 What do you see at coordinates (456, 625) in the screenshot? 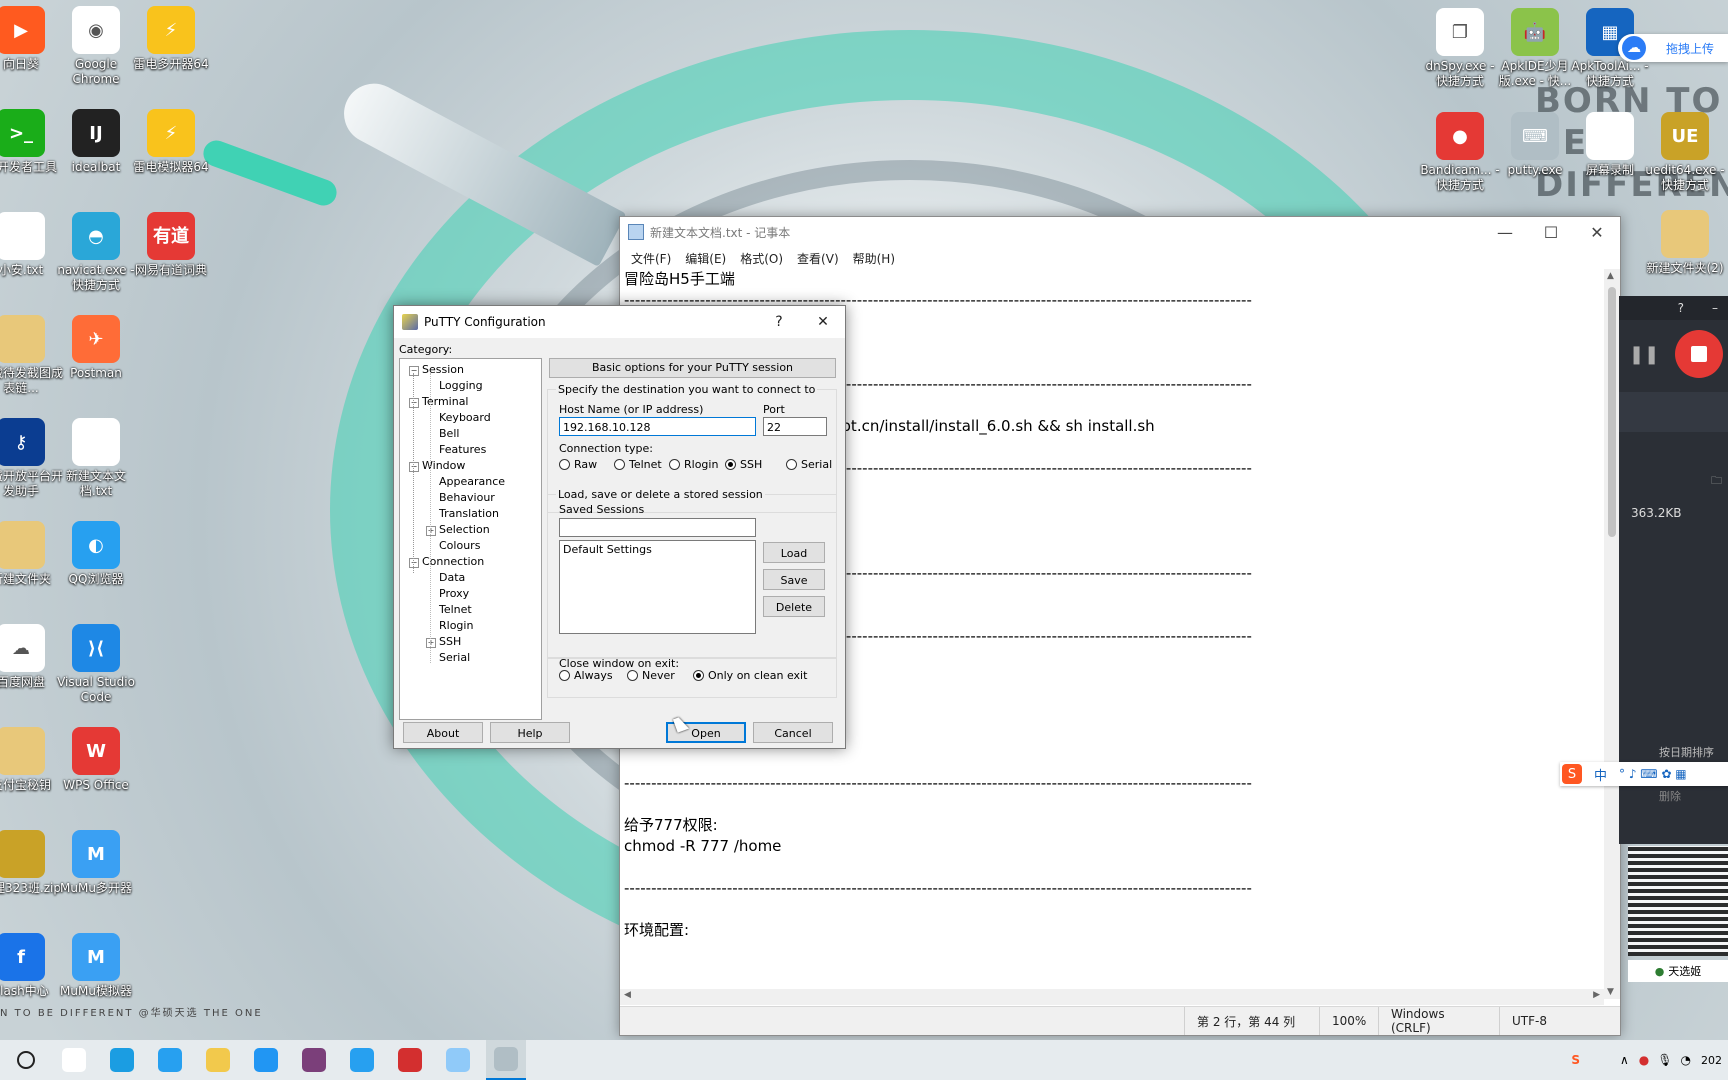
I see `tree-item: Rlogin` at bounding box center [456, 625].